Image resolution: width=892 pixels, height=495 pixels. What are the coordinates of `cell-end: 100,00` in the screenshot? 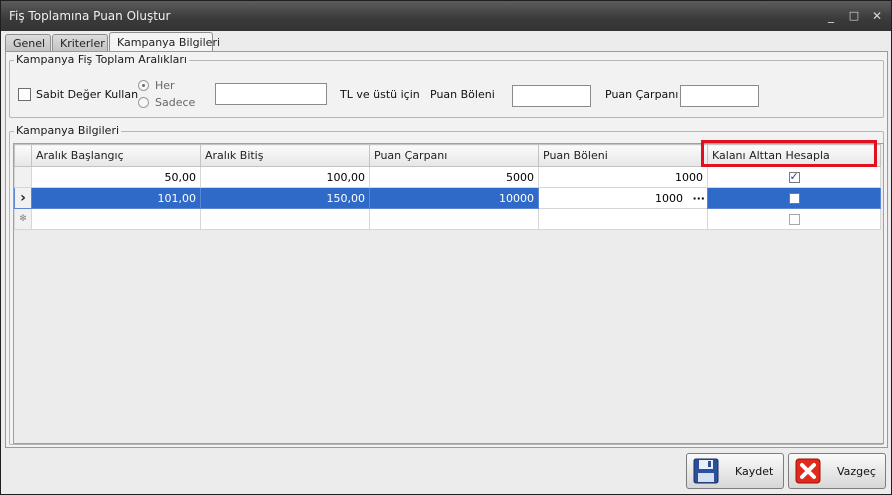 It's located at (285, 177).